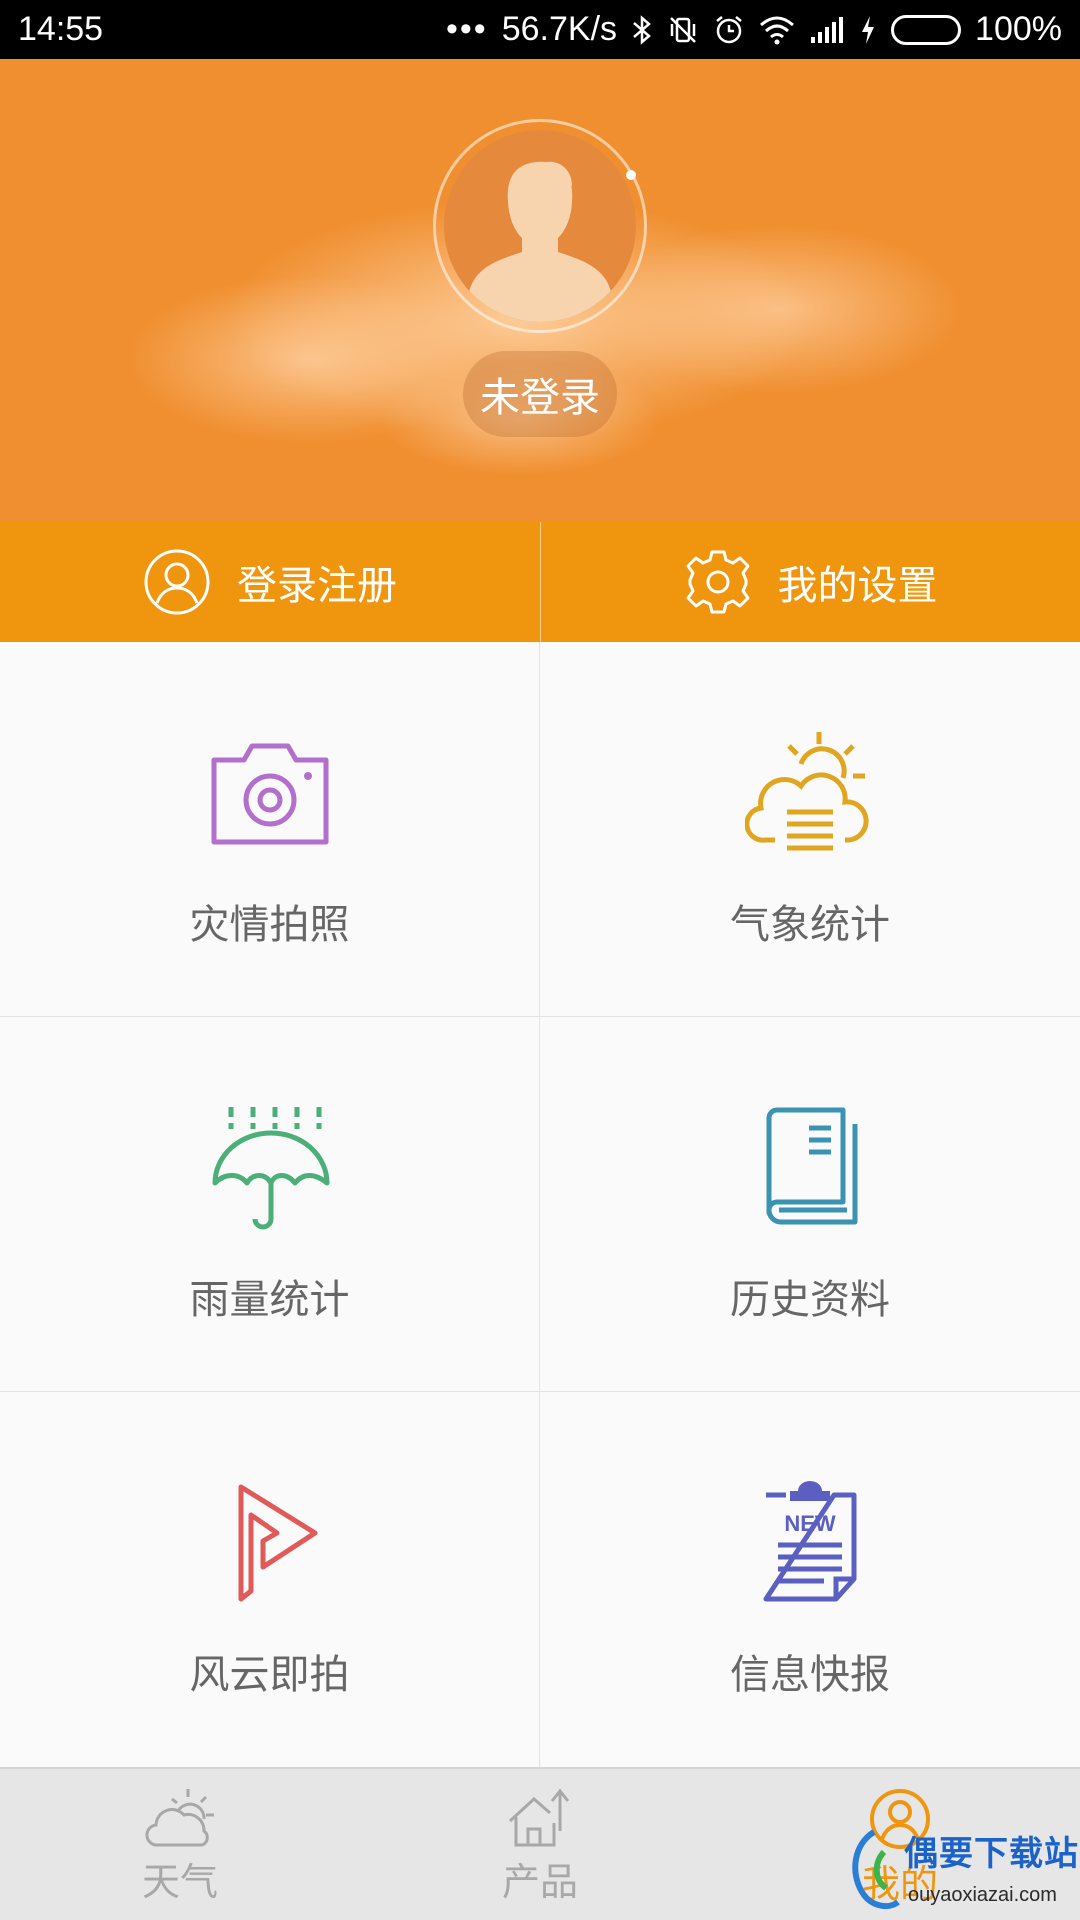 Image resolution: width=1080 pixels, height=1920 pixels. Describe the element at coordinates (810, 1675) in the screenshot. I see `grid-item-label: 信息快报` at that location.